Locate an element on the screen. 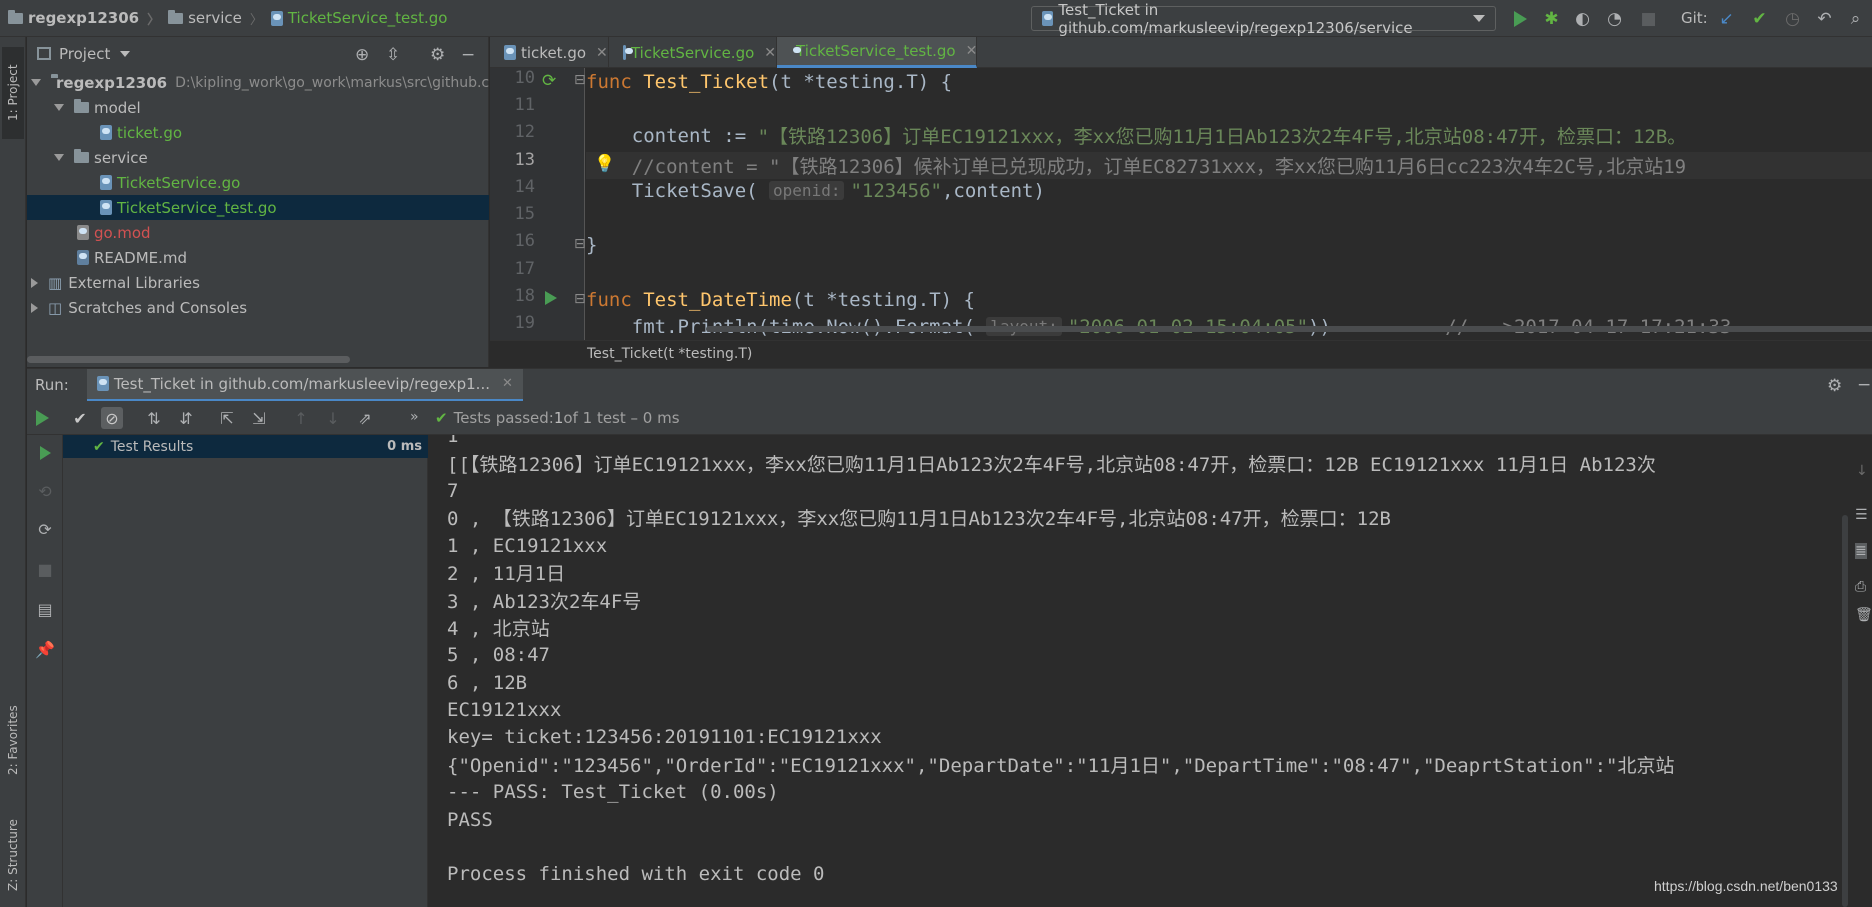 This screenshot has width=1872, height=907. tool-tab-structure: Z: Structure is located at coordinates (13, 855).